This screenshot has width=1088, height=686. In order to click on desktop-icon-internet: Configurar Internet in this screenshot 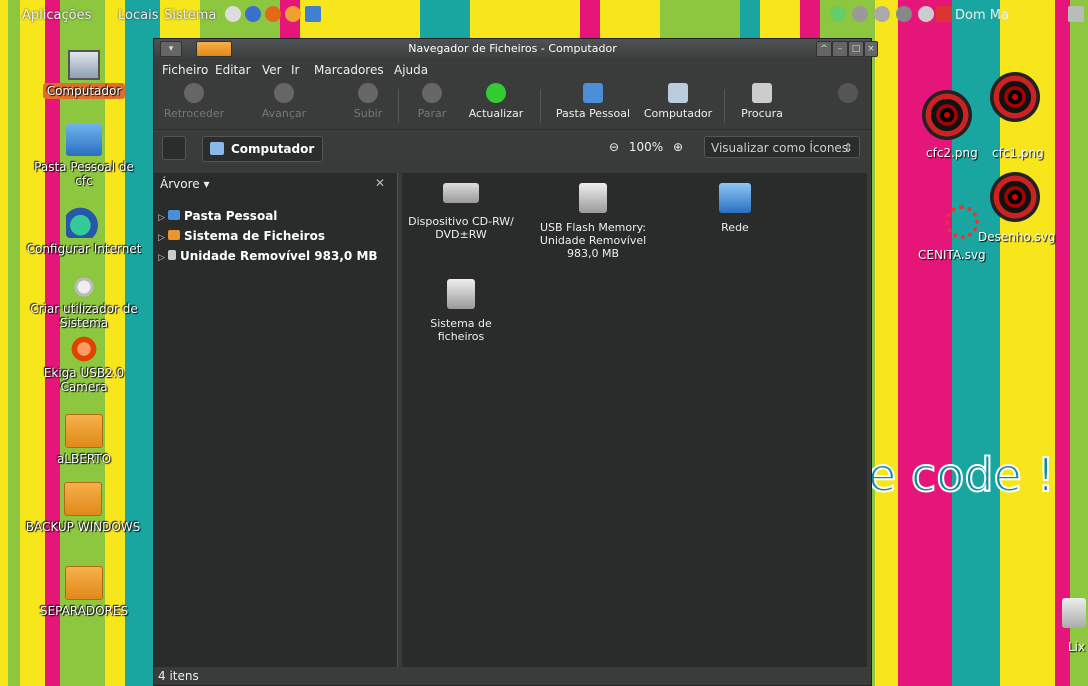, I will do `click(84, 231)`.